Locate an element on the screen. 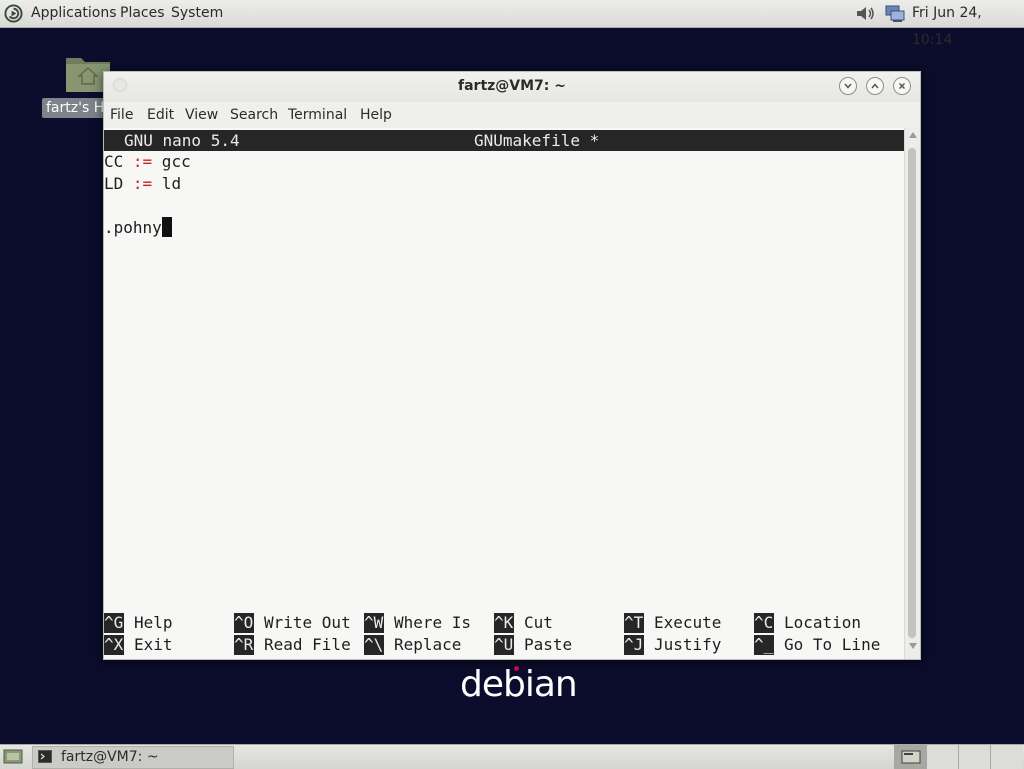 The height and width of the screenshot is (769, 1024). debian-swirl-icon is located at coordinates (13, 13).